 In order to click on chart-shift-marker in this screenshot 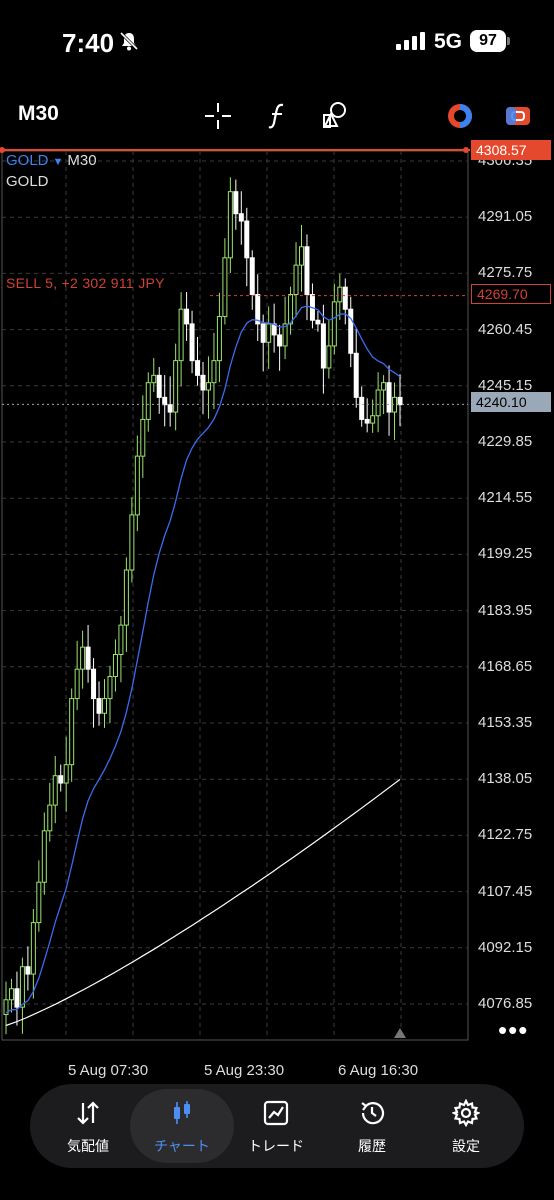, I will do `click(400, 1033)`.